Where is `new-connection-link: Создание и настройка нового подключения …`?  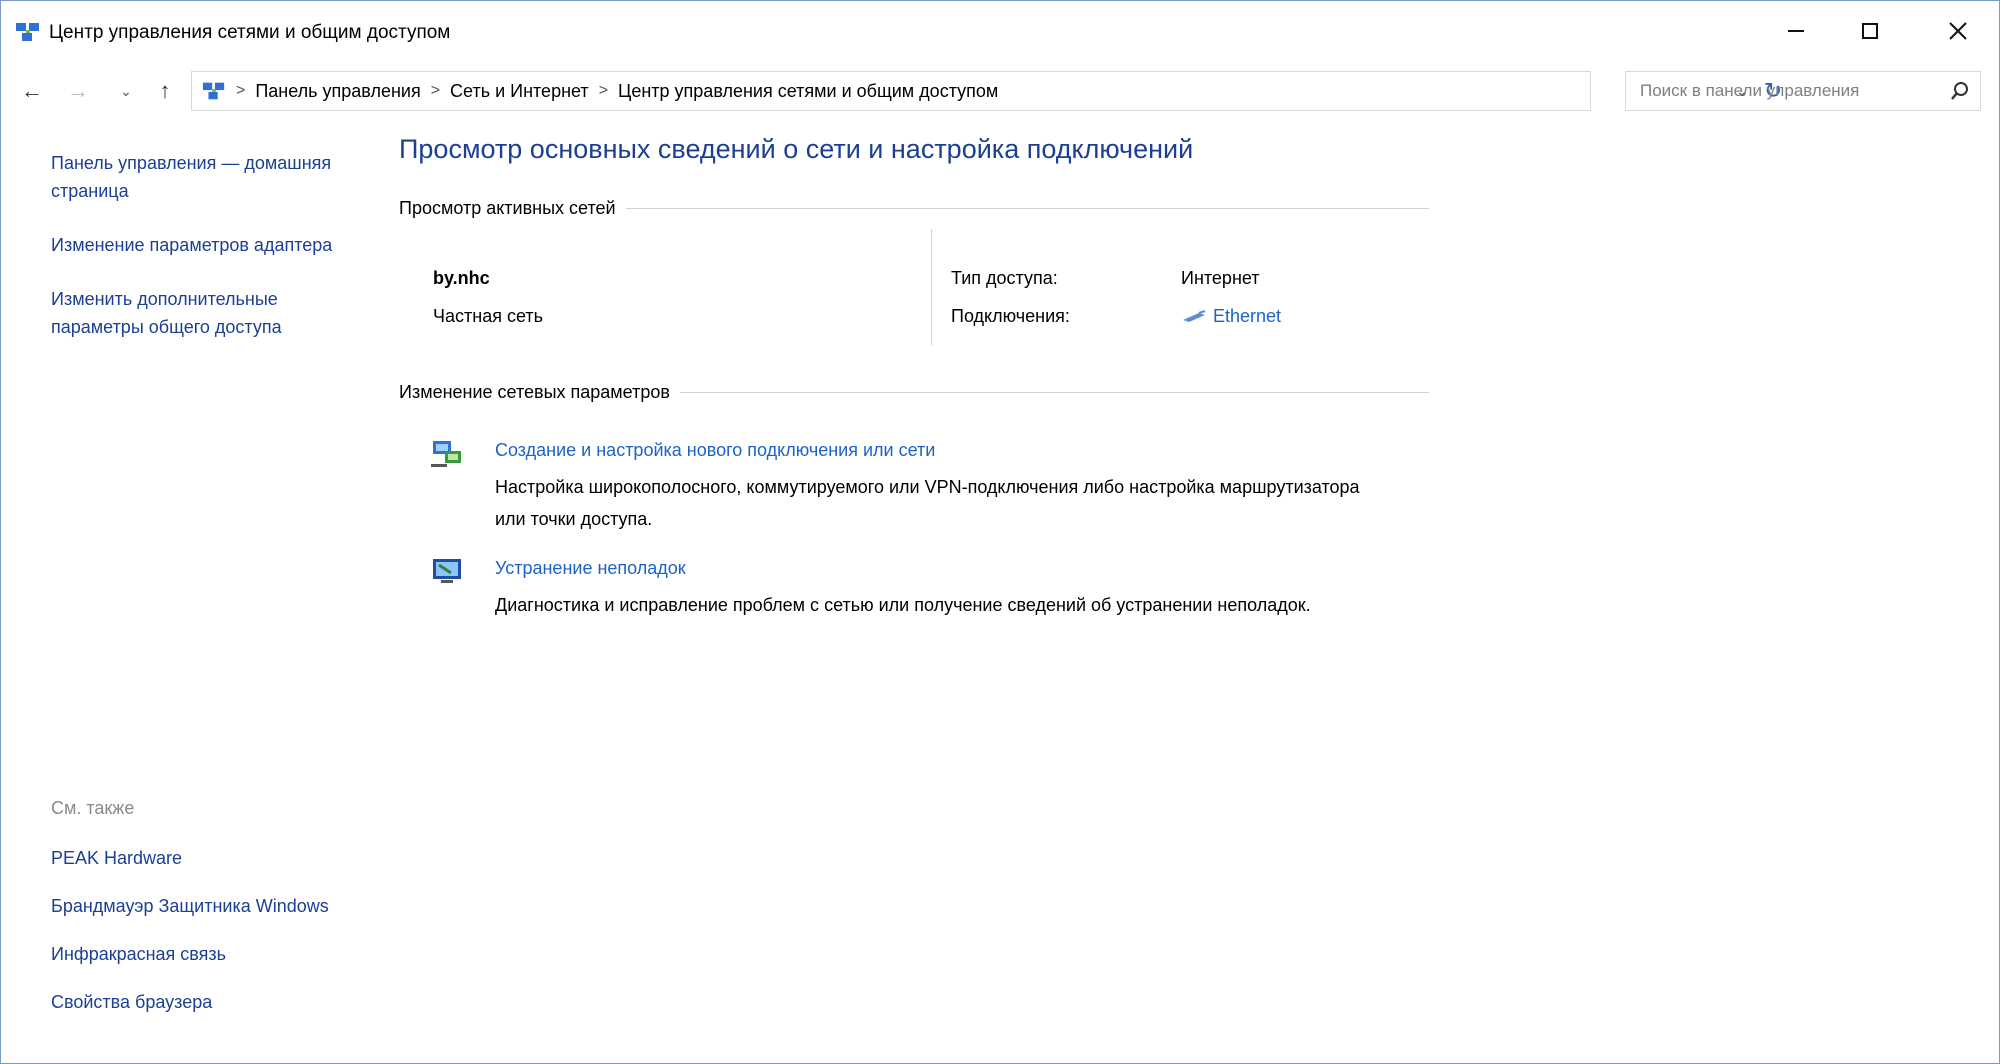 new-connection-link: Создание и настройка нового подключения … is located at coordinates (715, 450).